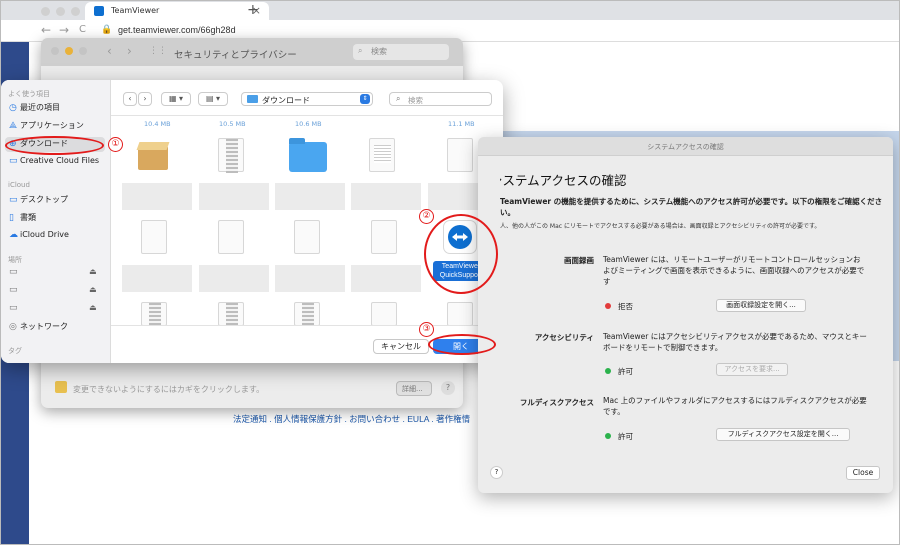 This screenshot has height=545, width=900. I want to click on annotation-step-2: ②, so click(426, 216).